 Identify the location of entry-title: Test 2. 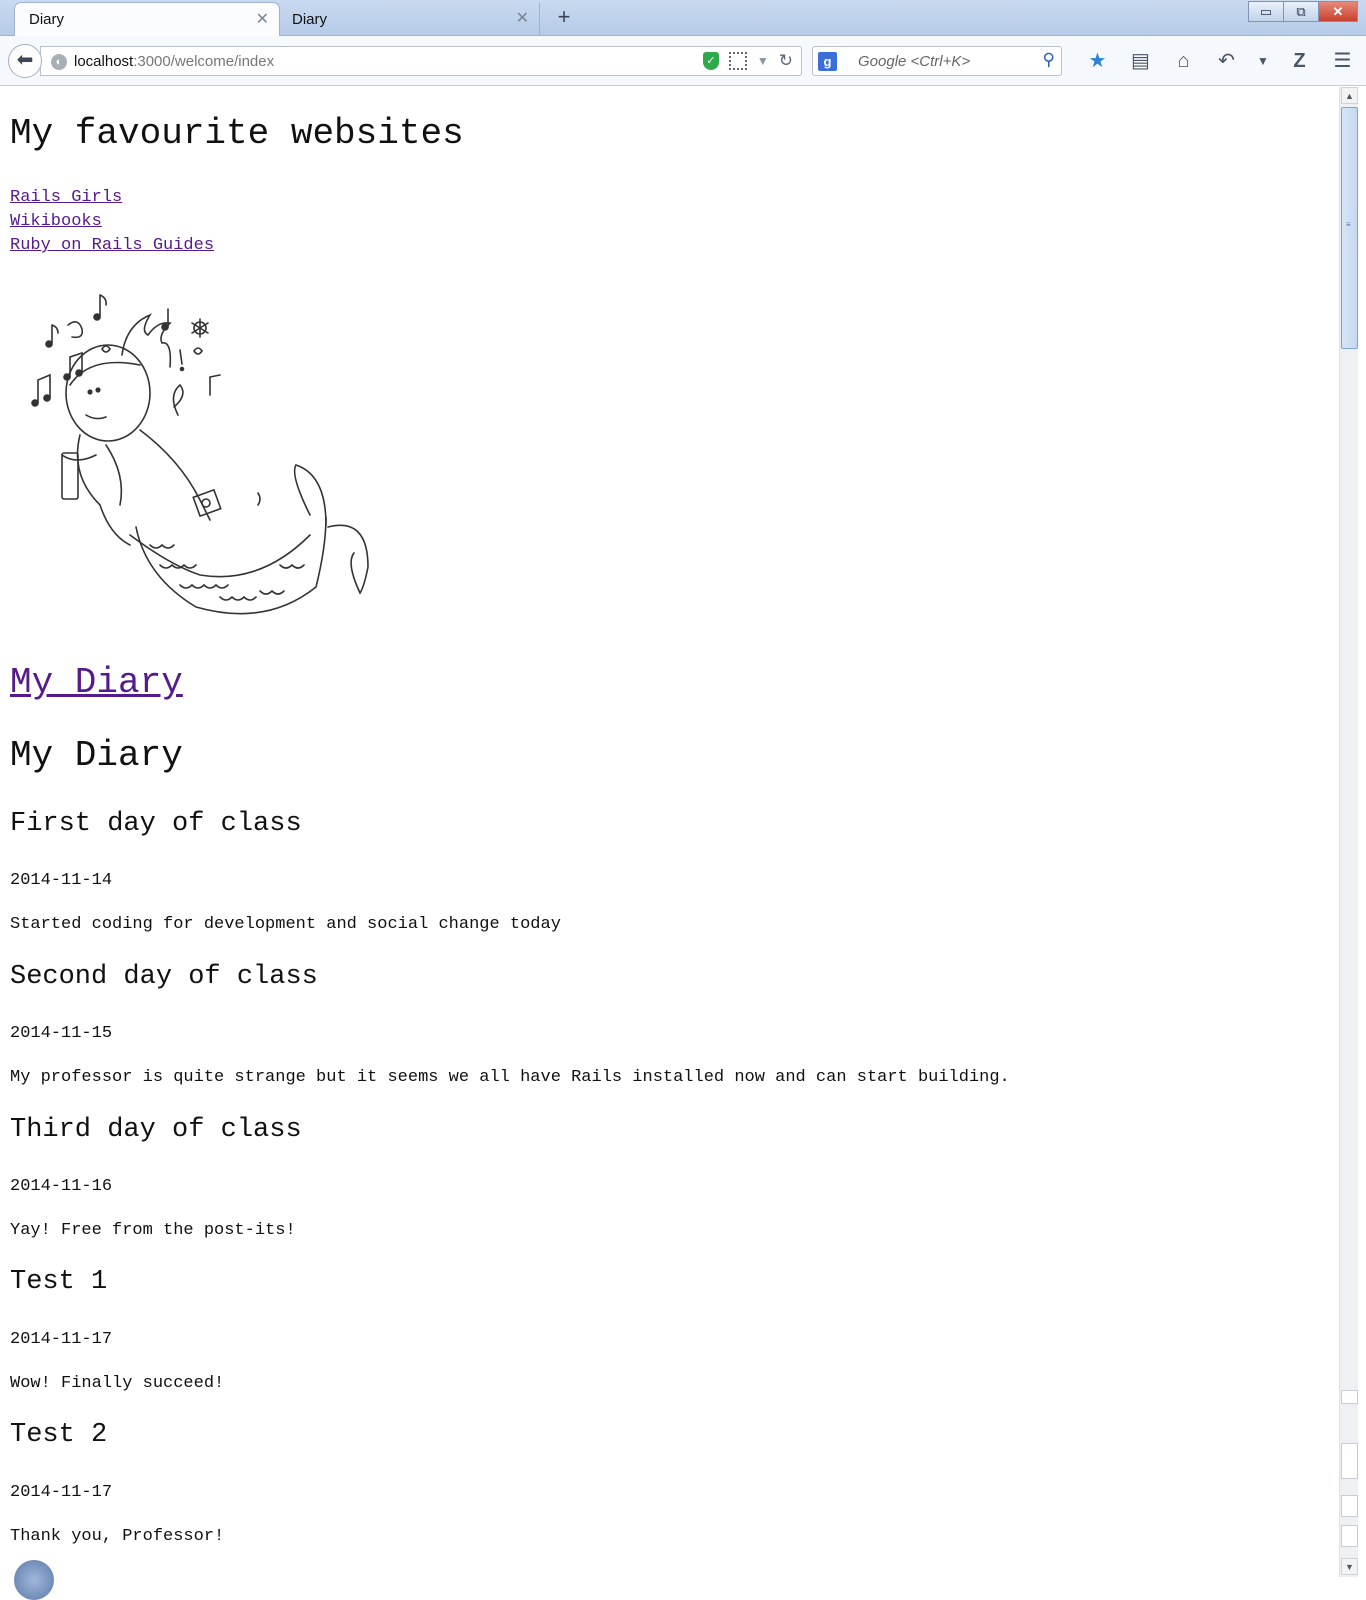
(59, 1435).